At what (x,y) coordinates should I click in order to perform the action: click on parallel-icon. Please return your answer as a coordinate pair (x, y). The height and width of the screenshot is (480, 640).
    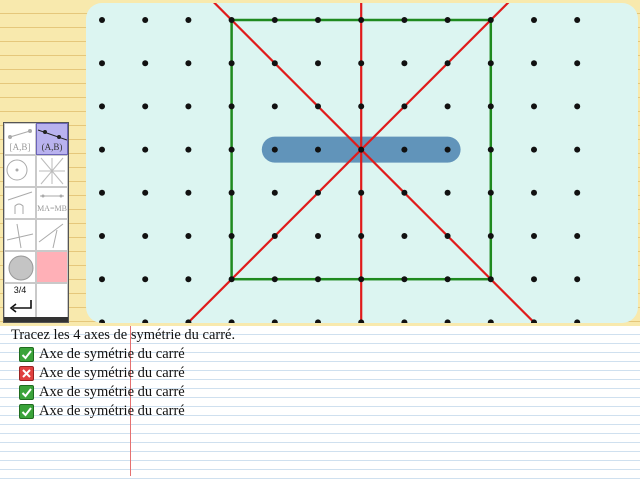
    Looking at the image, I should click on (51, 236).